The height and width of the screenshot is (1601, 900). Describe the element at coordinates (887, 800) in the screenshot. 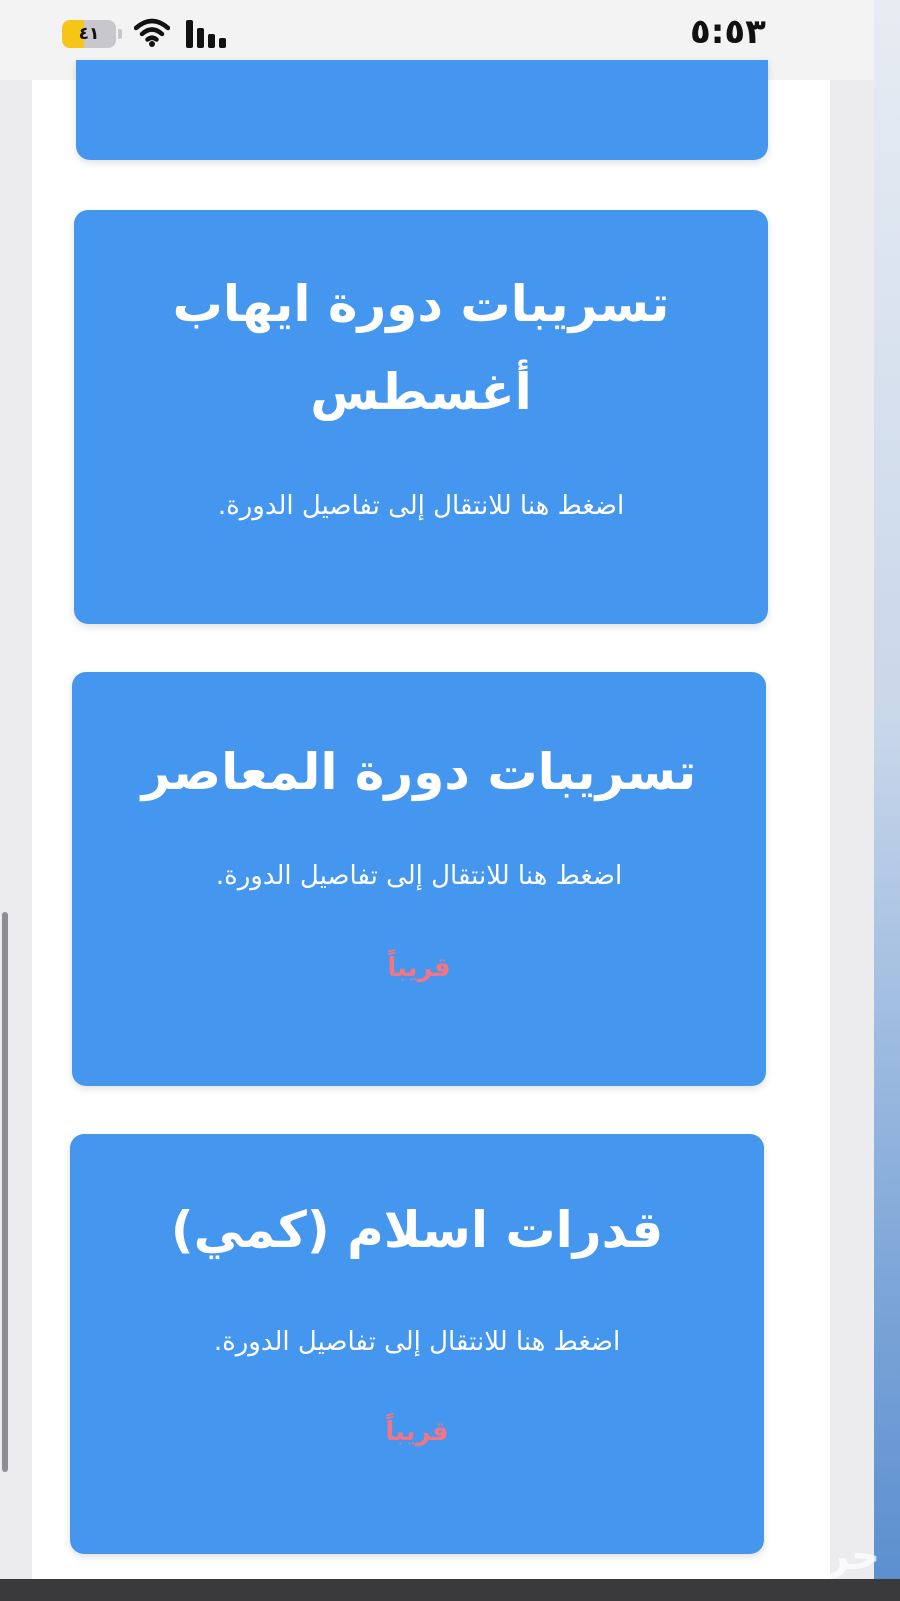

I see `background-app-edge` at that location.